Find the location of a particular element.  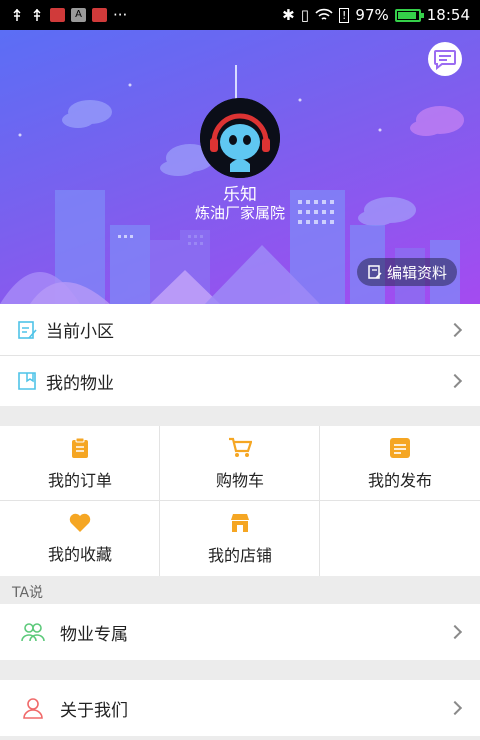

list-item-property-exclusive: 物业专属 is located at coordinates (240, 632).